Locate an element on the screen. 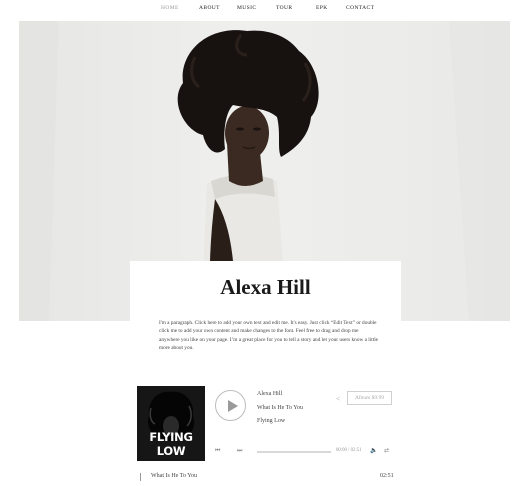 The image size is (524, 486). play-icon is located at coordinates (233, 406).